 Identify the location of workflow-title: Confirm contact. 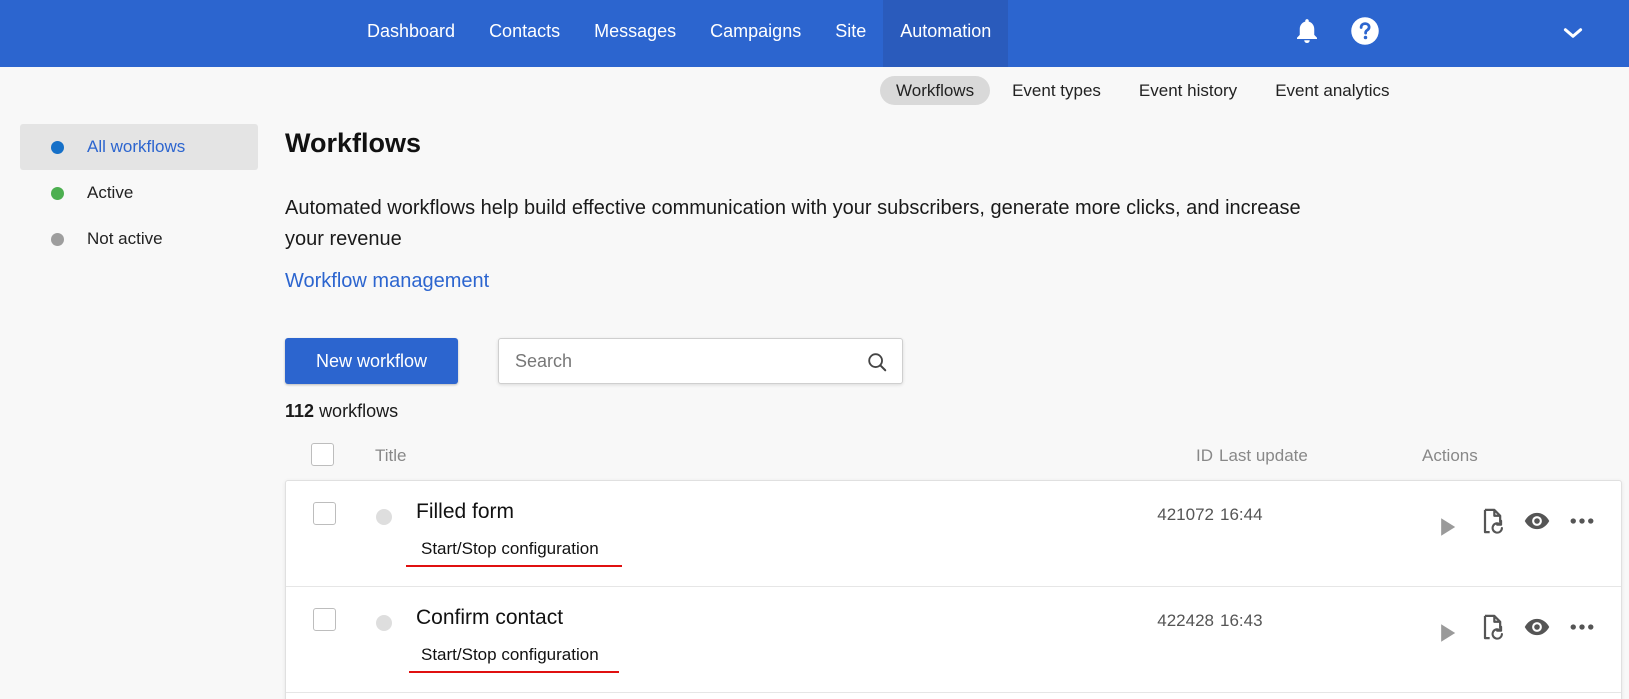
(489, 618).